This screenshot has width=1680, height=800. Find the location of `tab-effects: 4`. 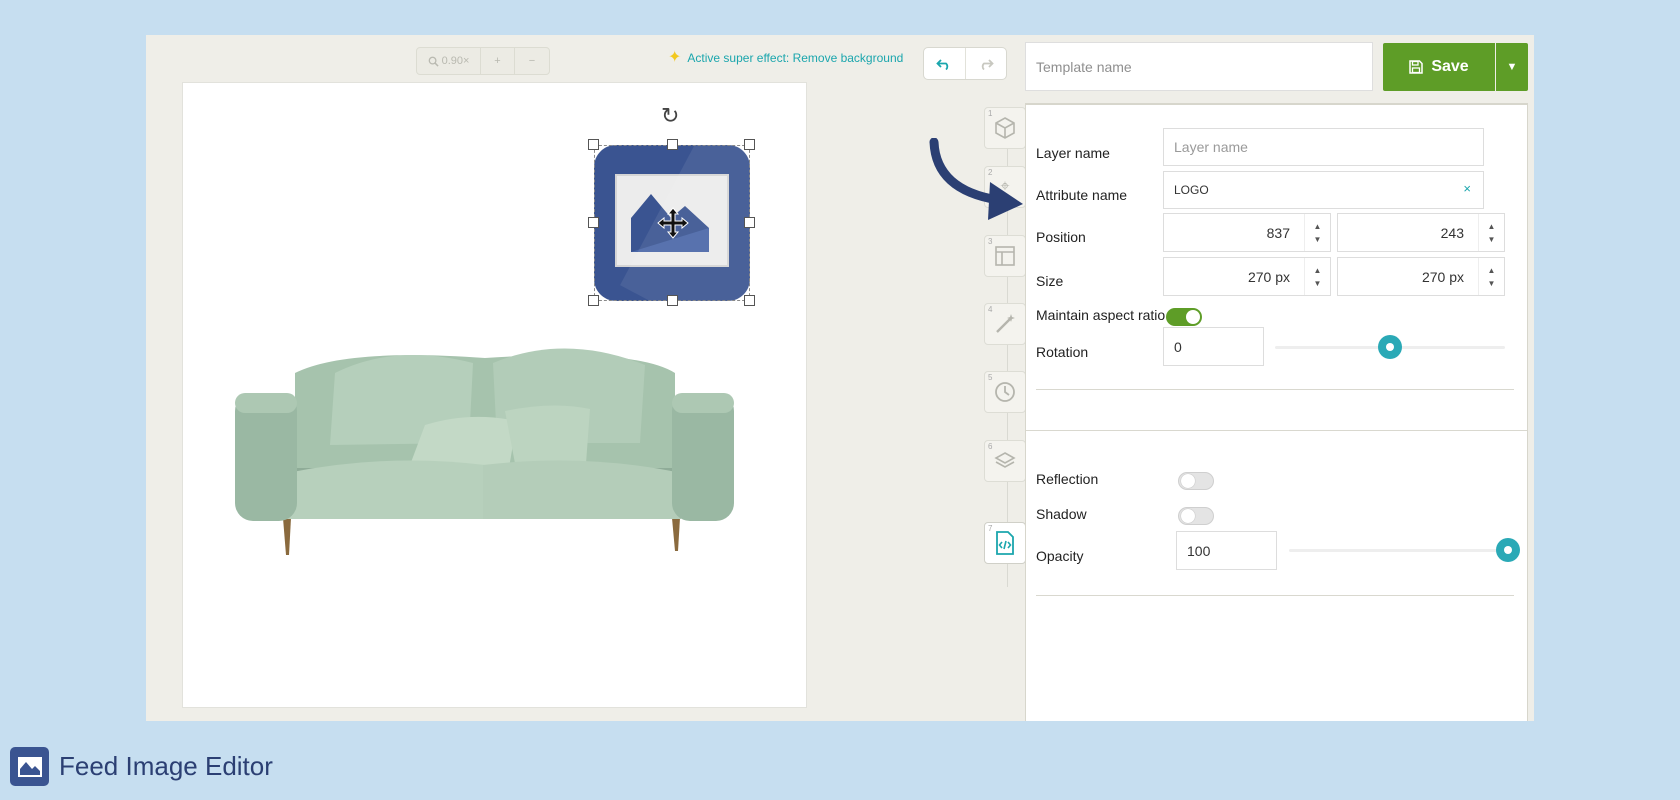

tab-effects: 4 is located at coordinates (1005, 324).